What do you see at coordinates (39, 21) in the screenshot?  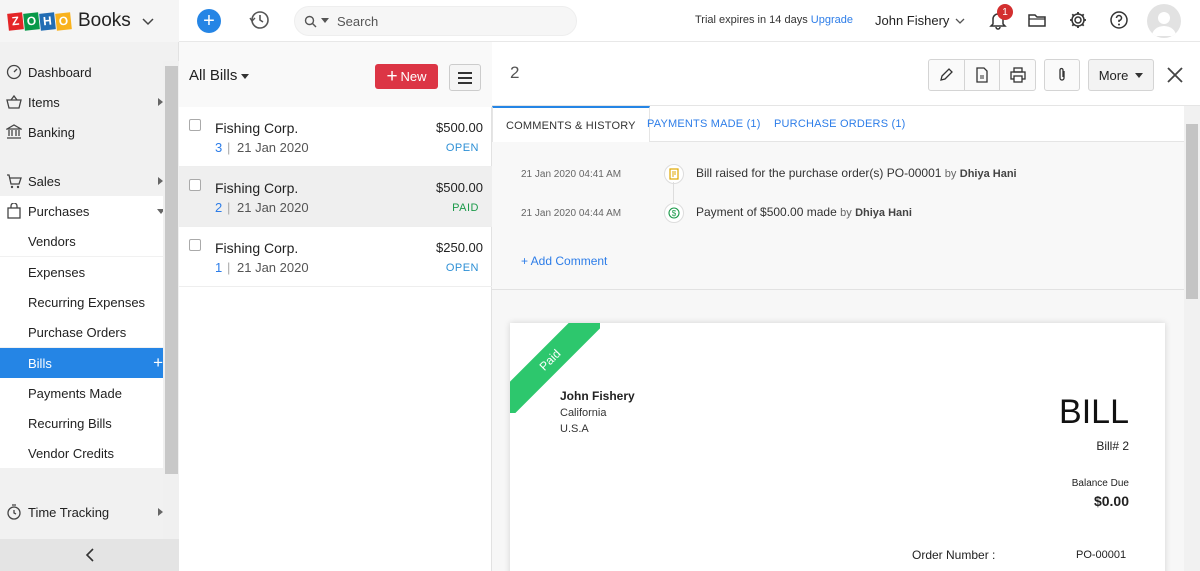 I see `zoho-logo: Z O H O` at bounding box center [39, 21].